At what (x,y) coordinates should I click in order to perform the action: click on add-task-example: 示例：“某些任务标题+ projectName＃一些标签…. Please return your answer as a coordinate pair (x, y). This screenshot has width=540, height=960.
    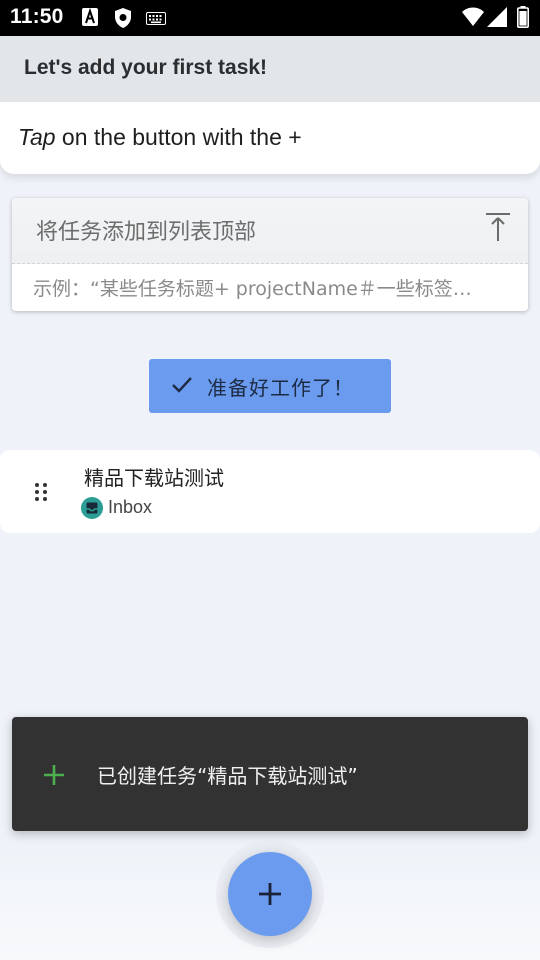
    Looking at the image, I should click on (252, 289).